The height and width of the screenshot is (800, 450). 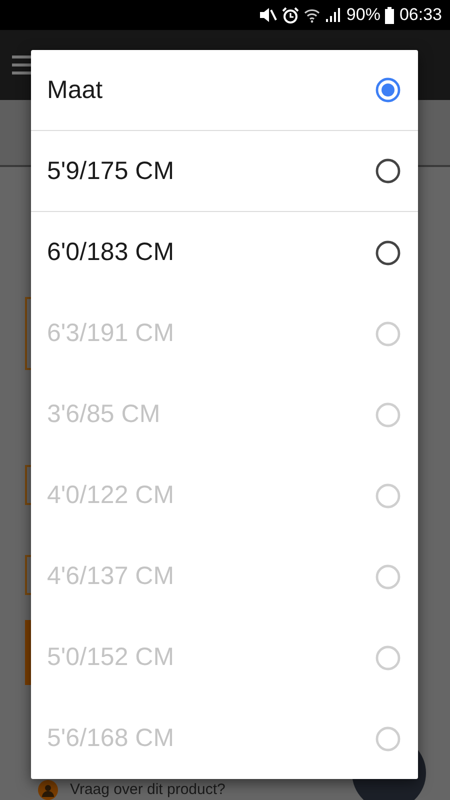 I want to click on clock-time: 06:33, so click(x=420, y=15).